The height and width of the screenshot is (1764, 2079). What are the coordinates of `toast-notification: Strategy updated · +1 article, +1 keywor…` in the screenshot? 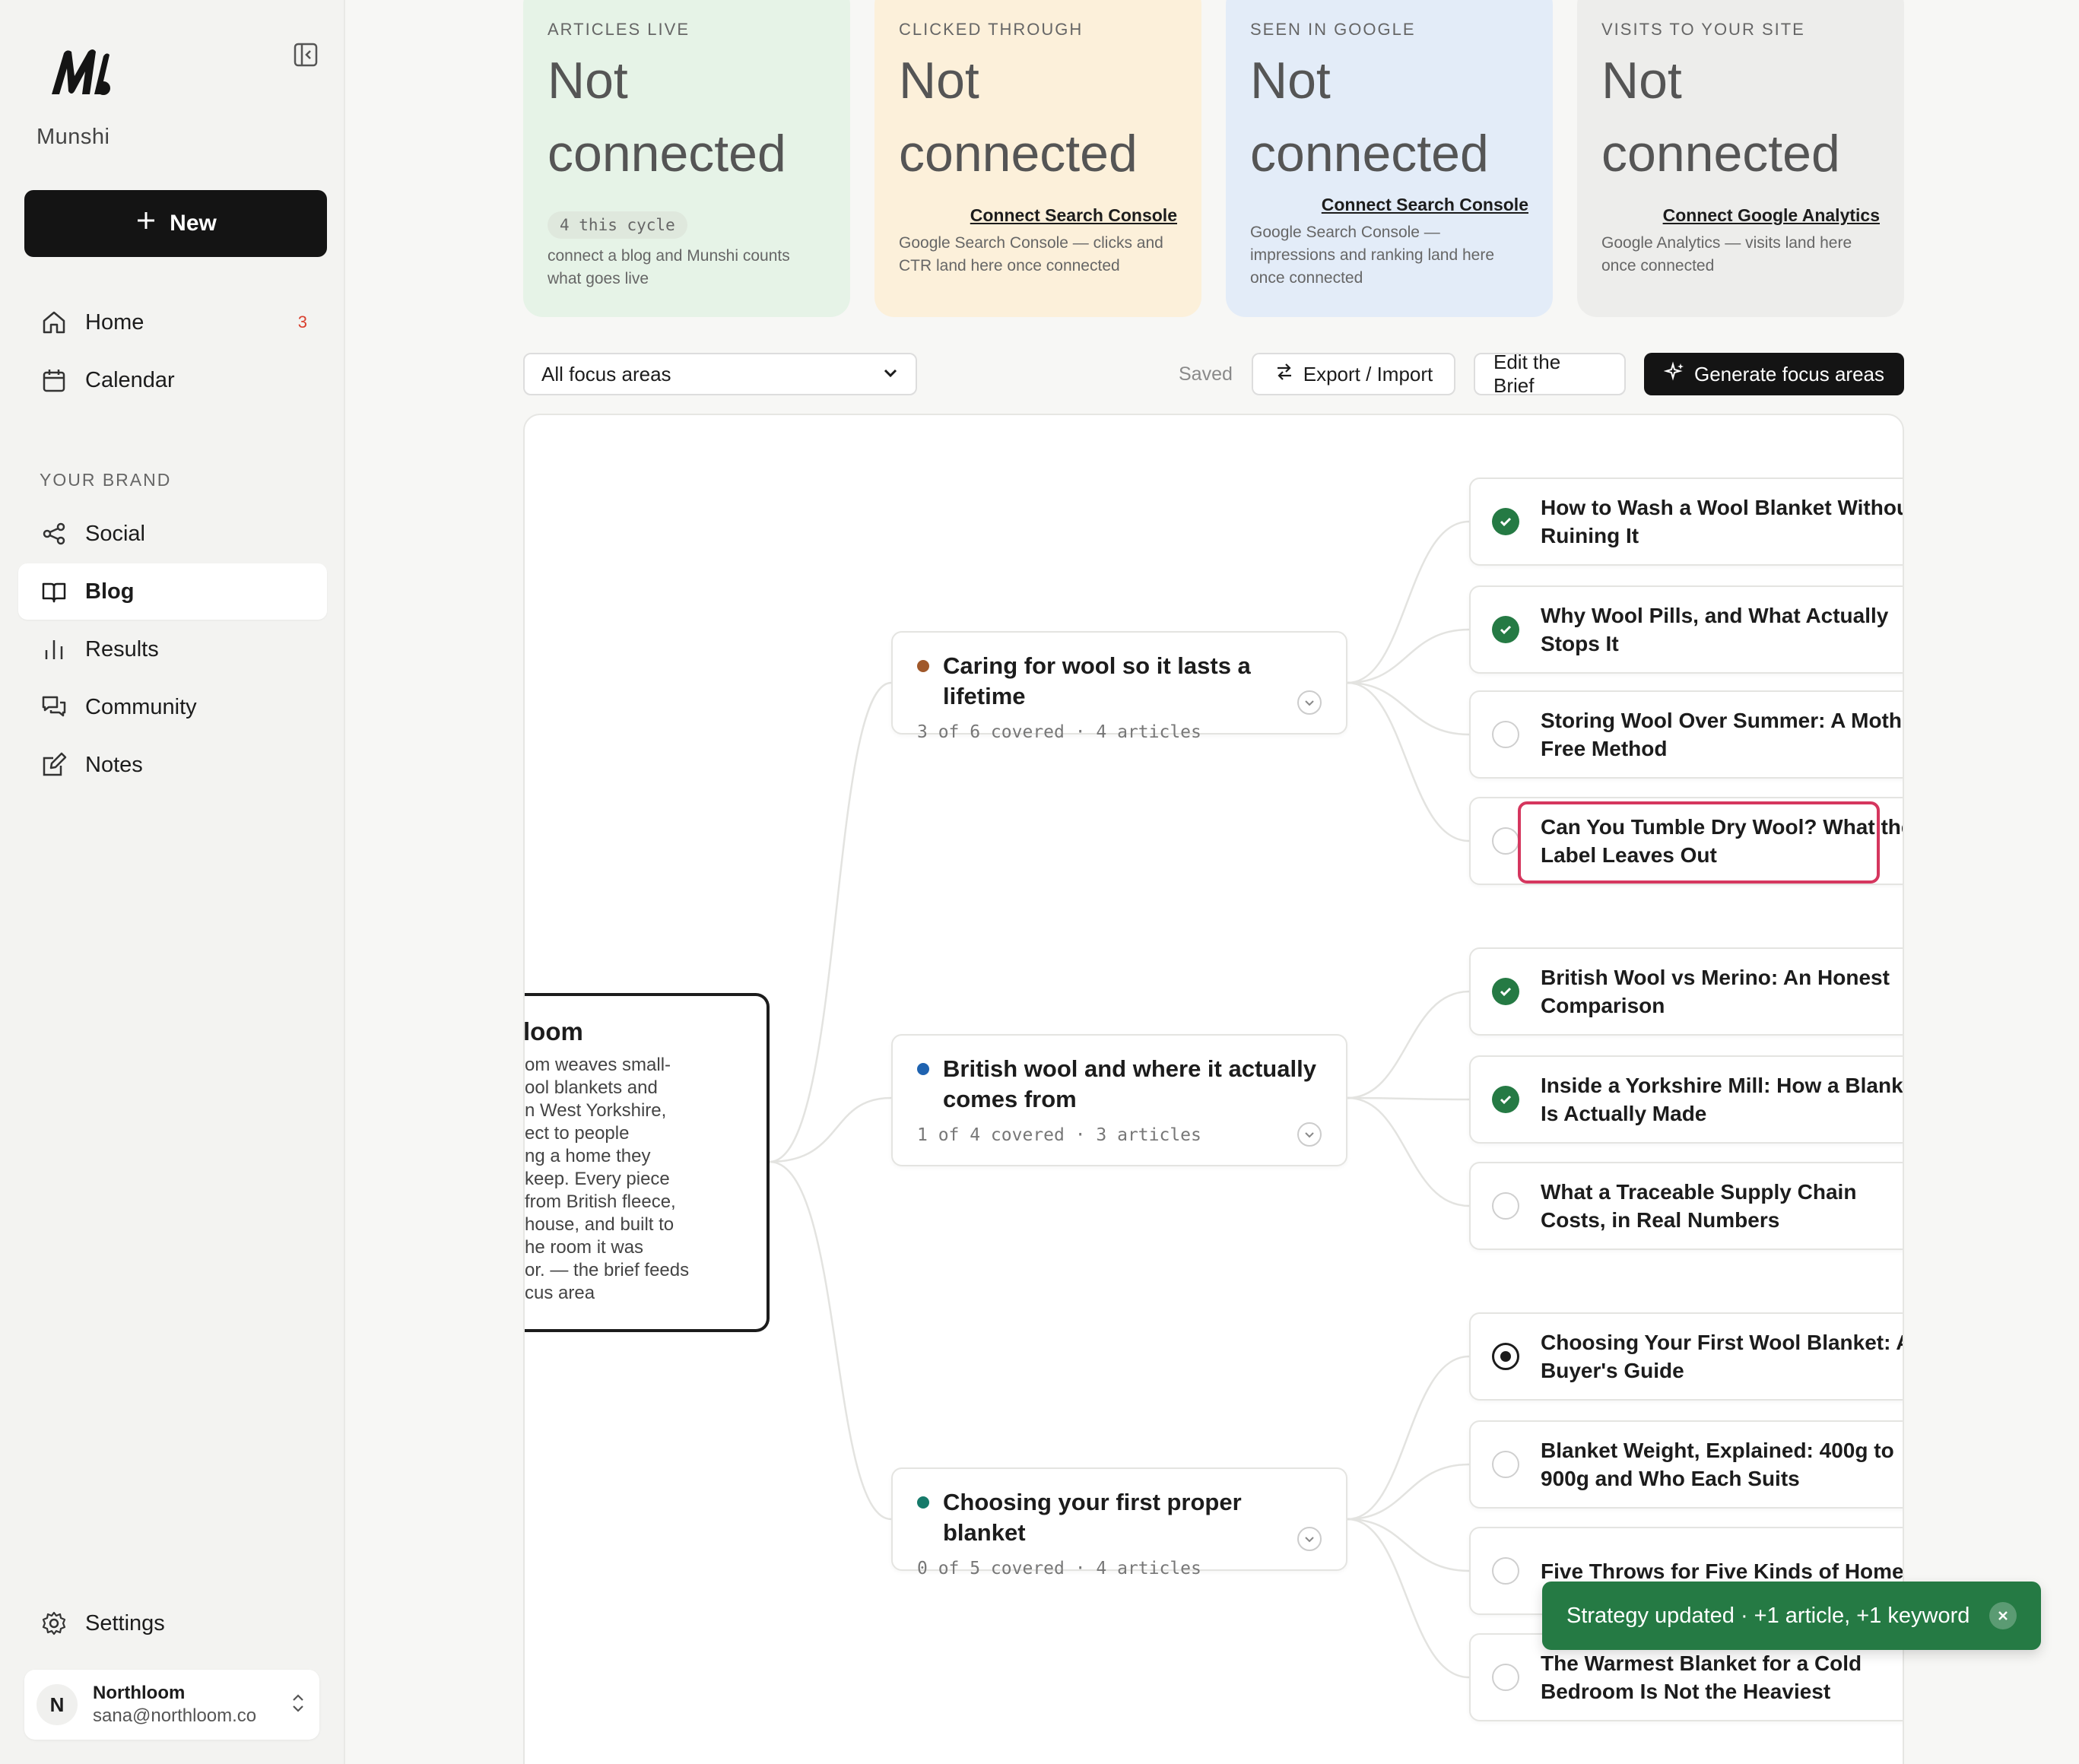 It's located at (1791, 1616).